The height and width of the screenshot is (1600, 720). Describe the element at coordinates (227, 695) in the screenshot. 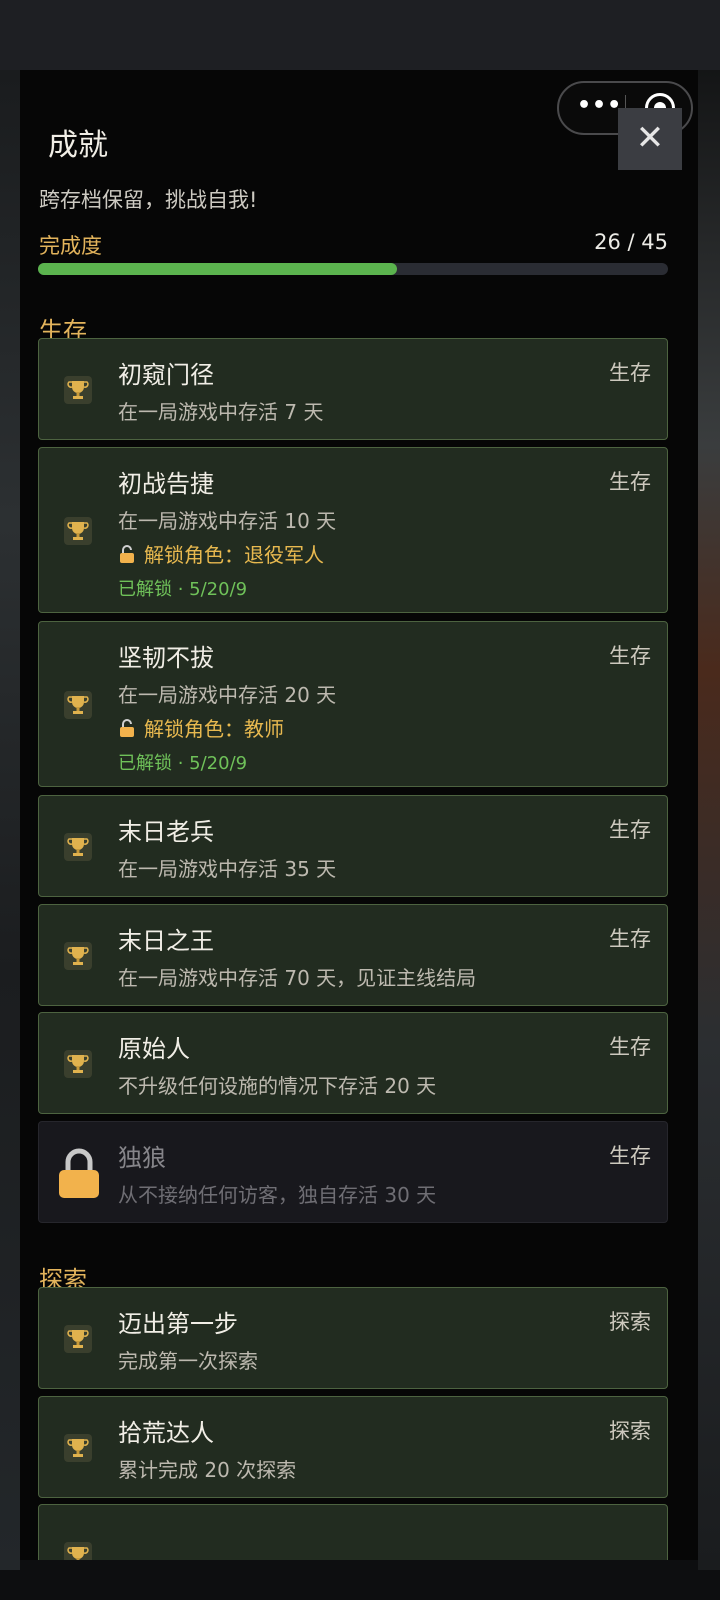

I see `achievement-description: 在一局游戏中存活 20 天` at that location.